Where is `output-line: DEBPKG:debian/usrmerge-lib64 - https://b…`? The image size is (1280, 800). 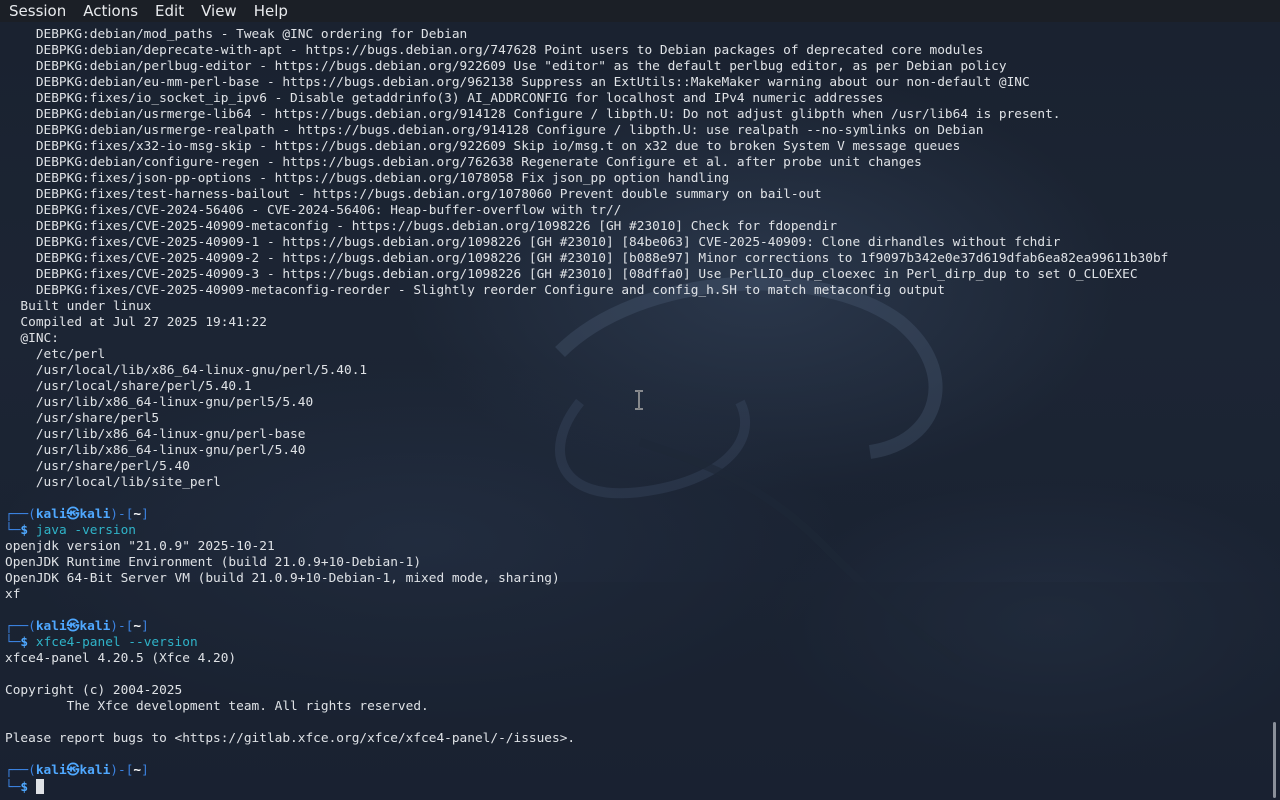
output-line: DEBPKG:debian/usrmerge-lib64 - https://b… is located at coordinates (533, 114).